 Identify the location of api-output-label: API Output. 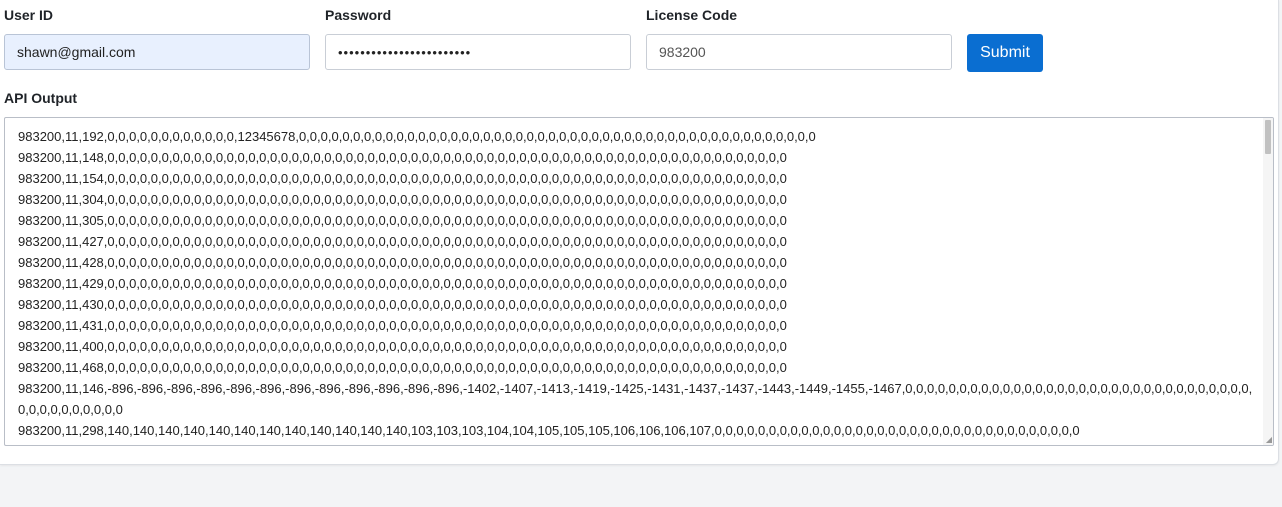
(41, 98).